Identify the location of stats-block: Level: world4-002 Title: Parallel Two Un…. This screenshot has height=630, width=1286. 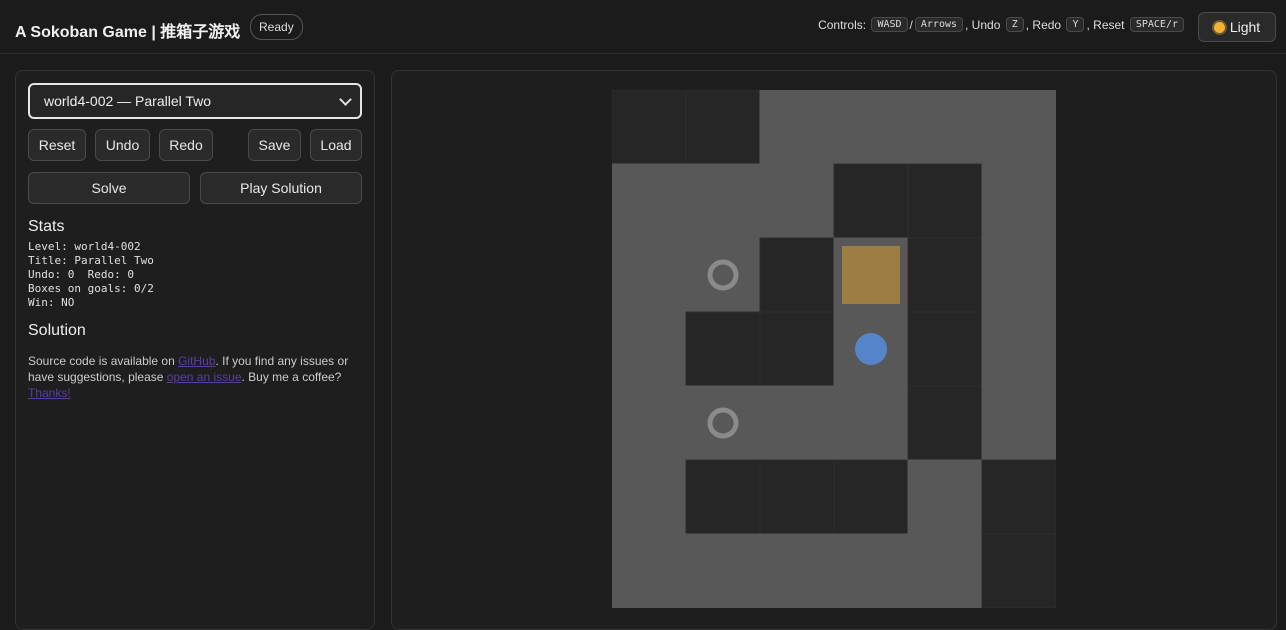
(91, 275).